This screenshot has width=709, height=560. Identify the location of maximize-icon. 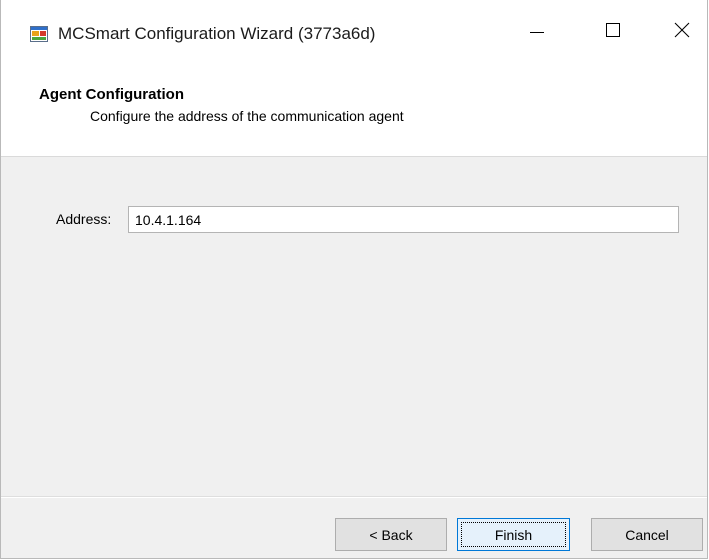
(613, 30).